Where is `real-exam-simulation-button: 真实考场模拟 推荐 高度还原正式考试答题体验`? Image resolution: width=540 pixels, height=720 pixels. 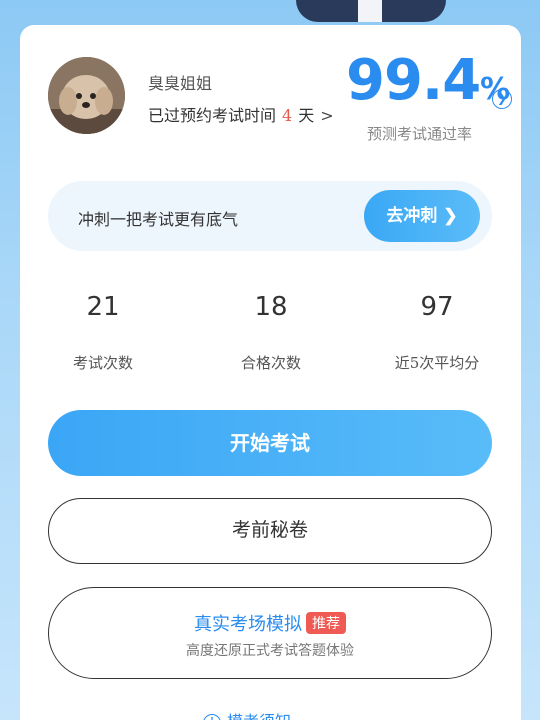 real-exam-simulation-button: 真实考场模拟 推荐 高度还原正式考试答题体验 is located at coordinates (270, 633).